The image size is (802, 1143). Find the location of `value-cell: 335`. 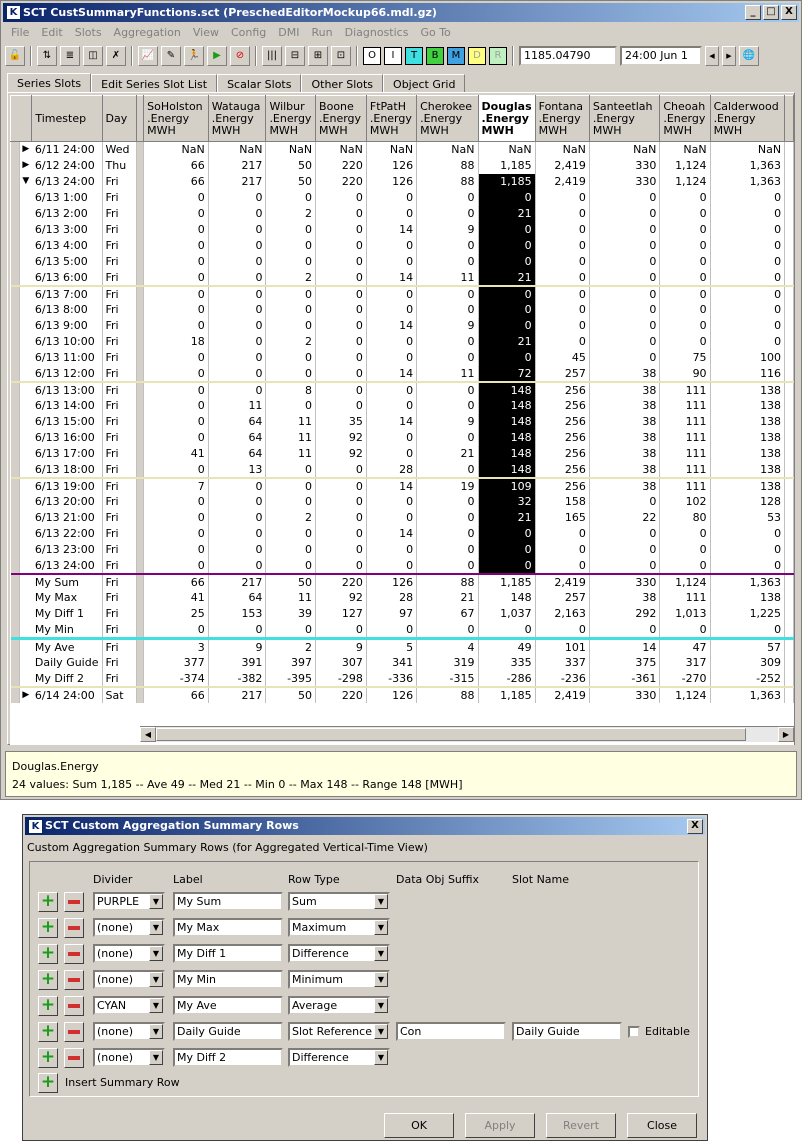

value-cell: 335 is located at coordinates (507, 662).